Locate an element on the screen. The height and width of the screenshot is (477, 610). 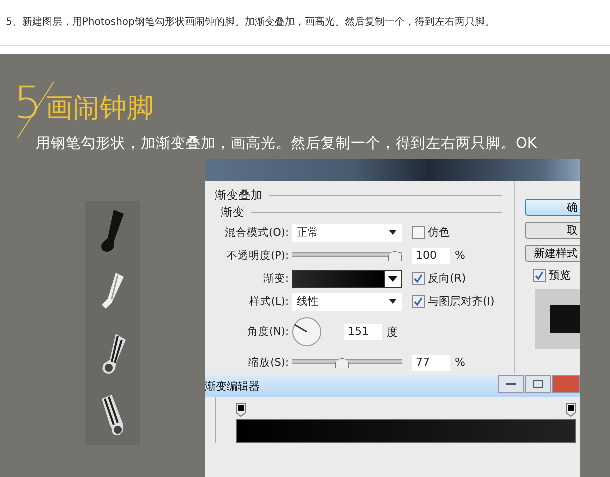
field-label: 样式(L): is located at coordinates (268, 301).